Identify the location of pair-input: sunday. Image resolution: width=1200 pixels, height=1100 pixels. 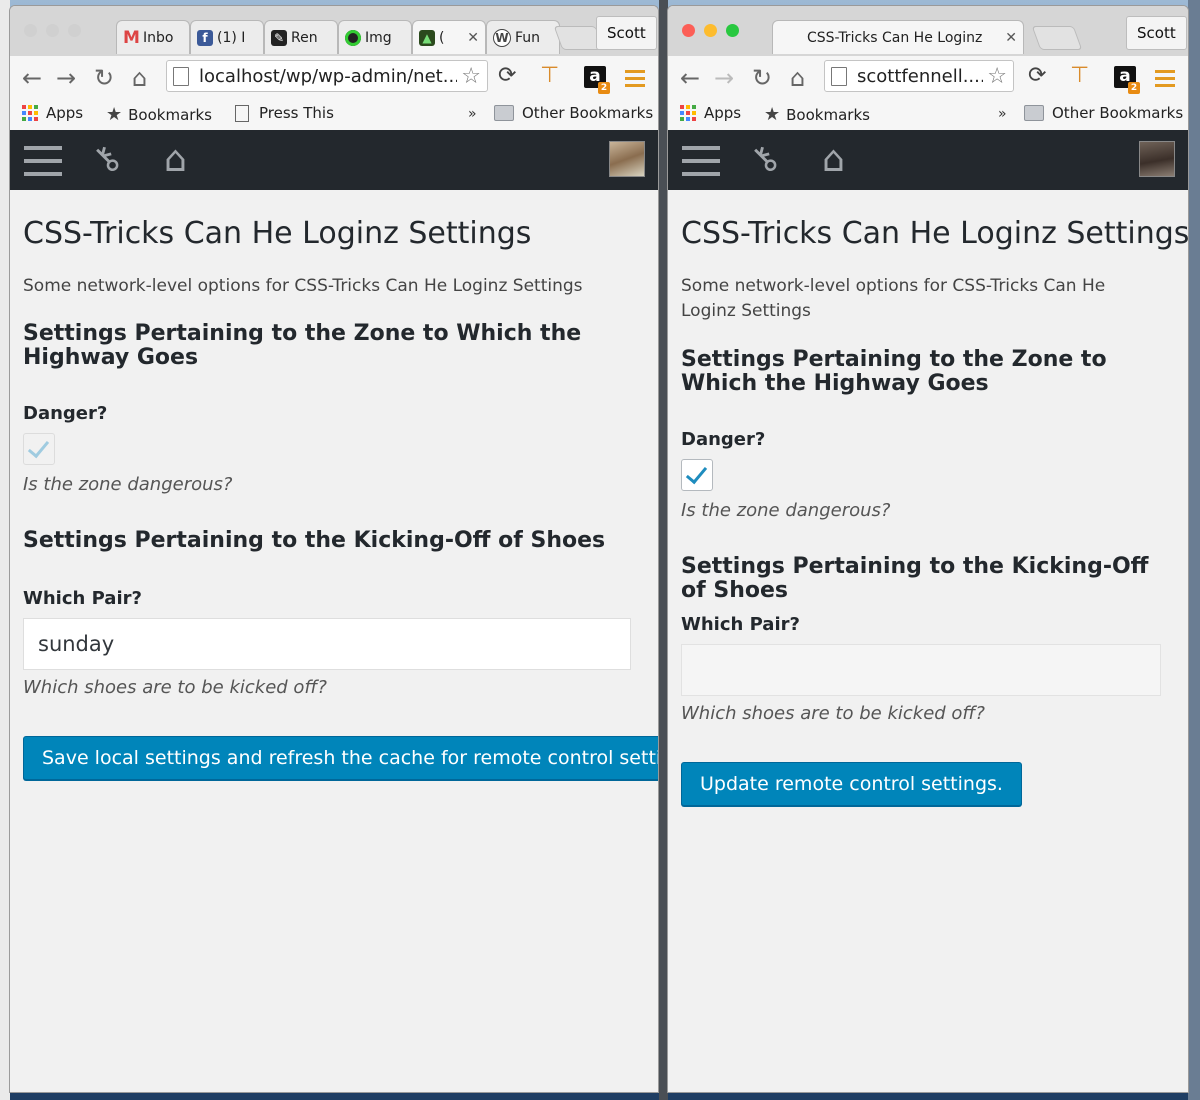
(327, 644).